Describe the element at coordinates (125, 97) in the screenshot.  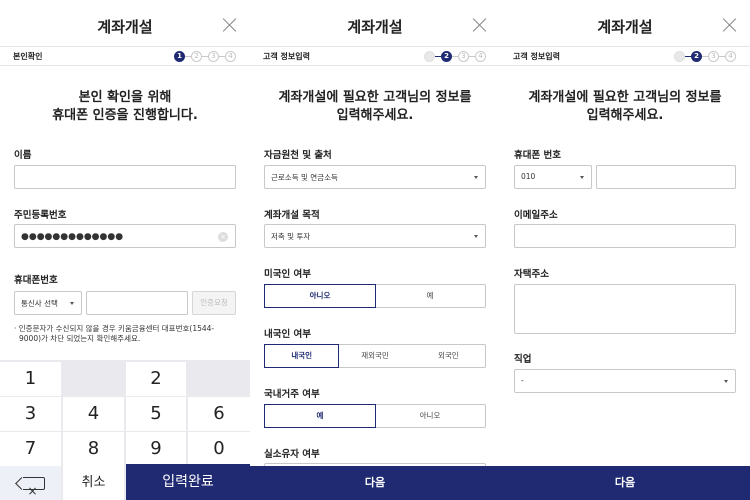
I see `heading-line-1: 본인 확인을 위해` at that location.